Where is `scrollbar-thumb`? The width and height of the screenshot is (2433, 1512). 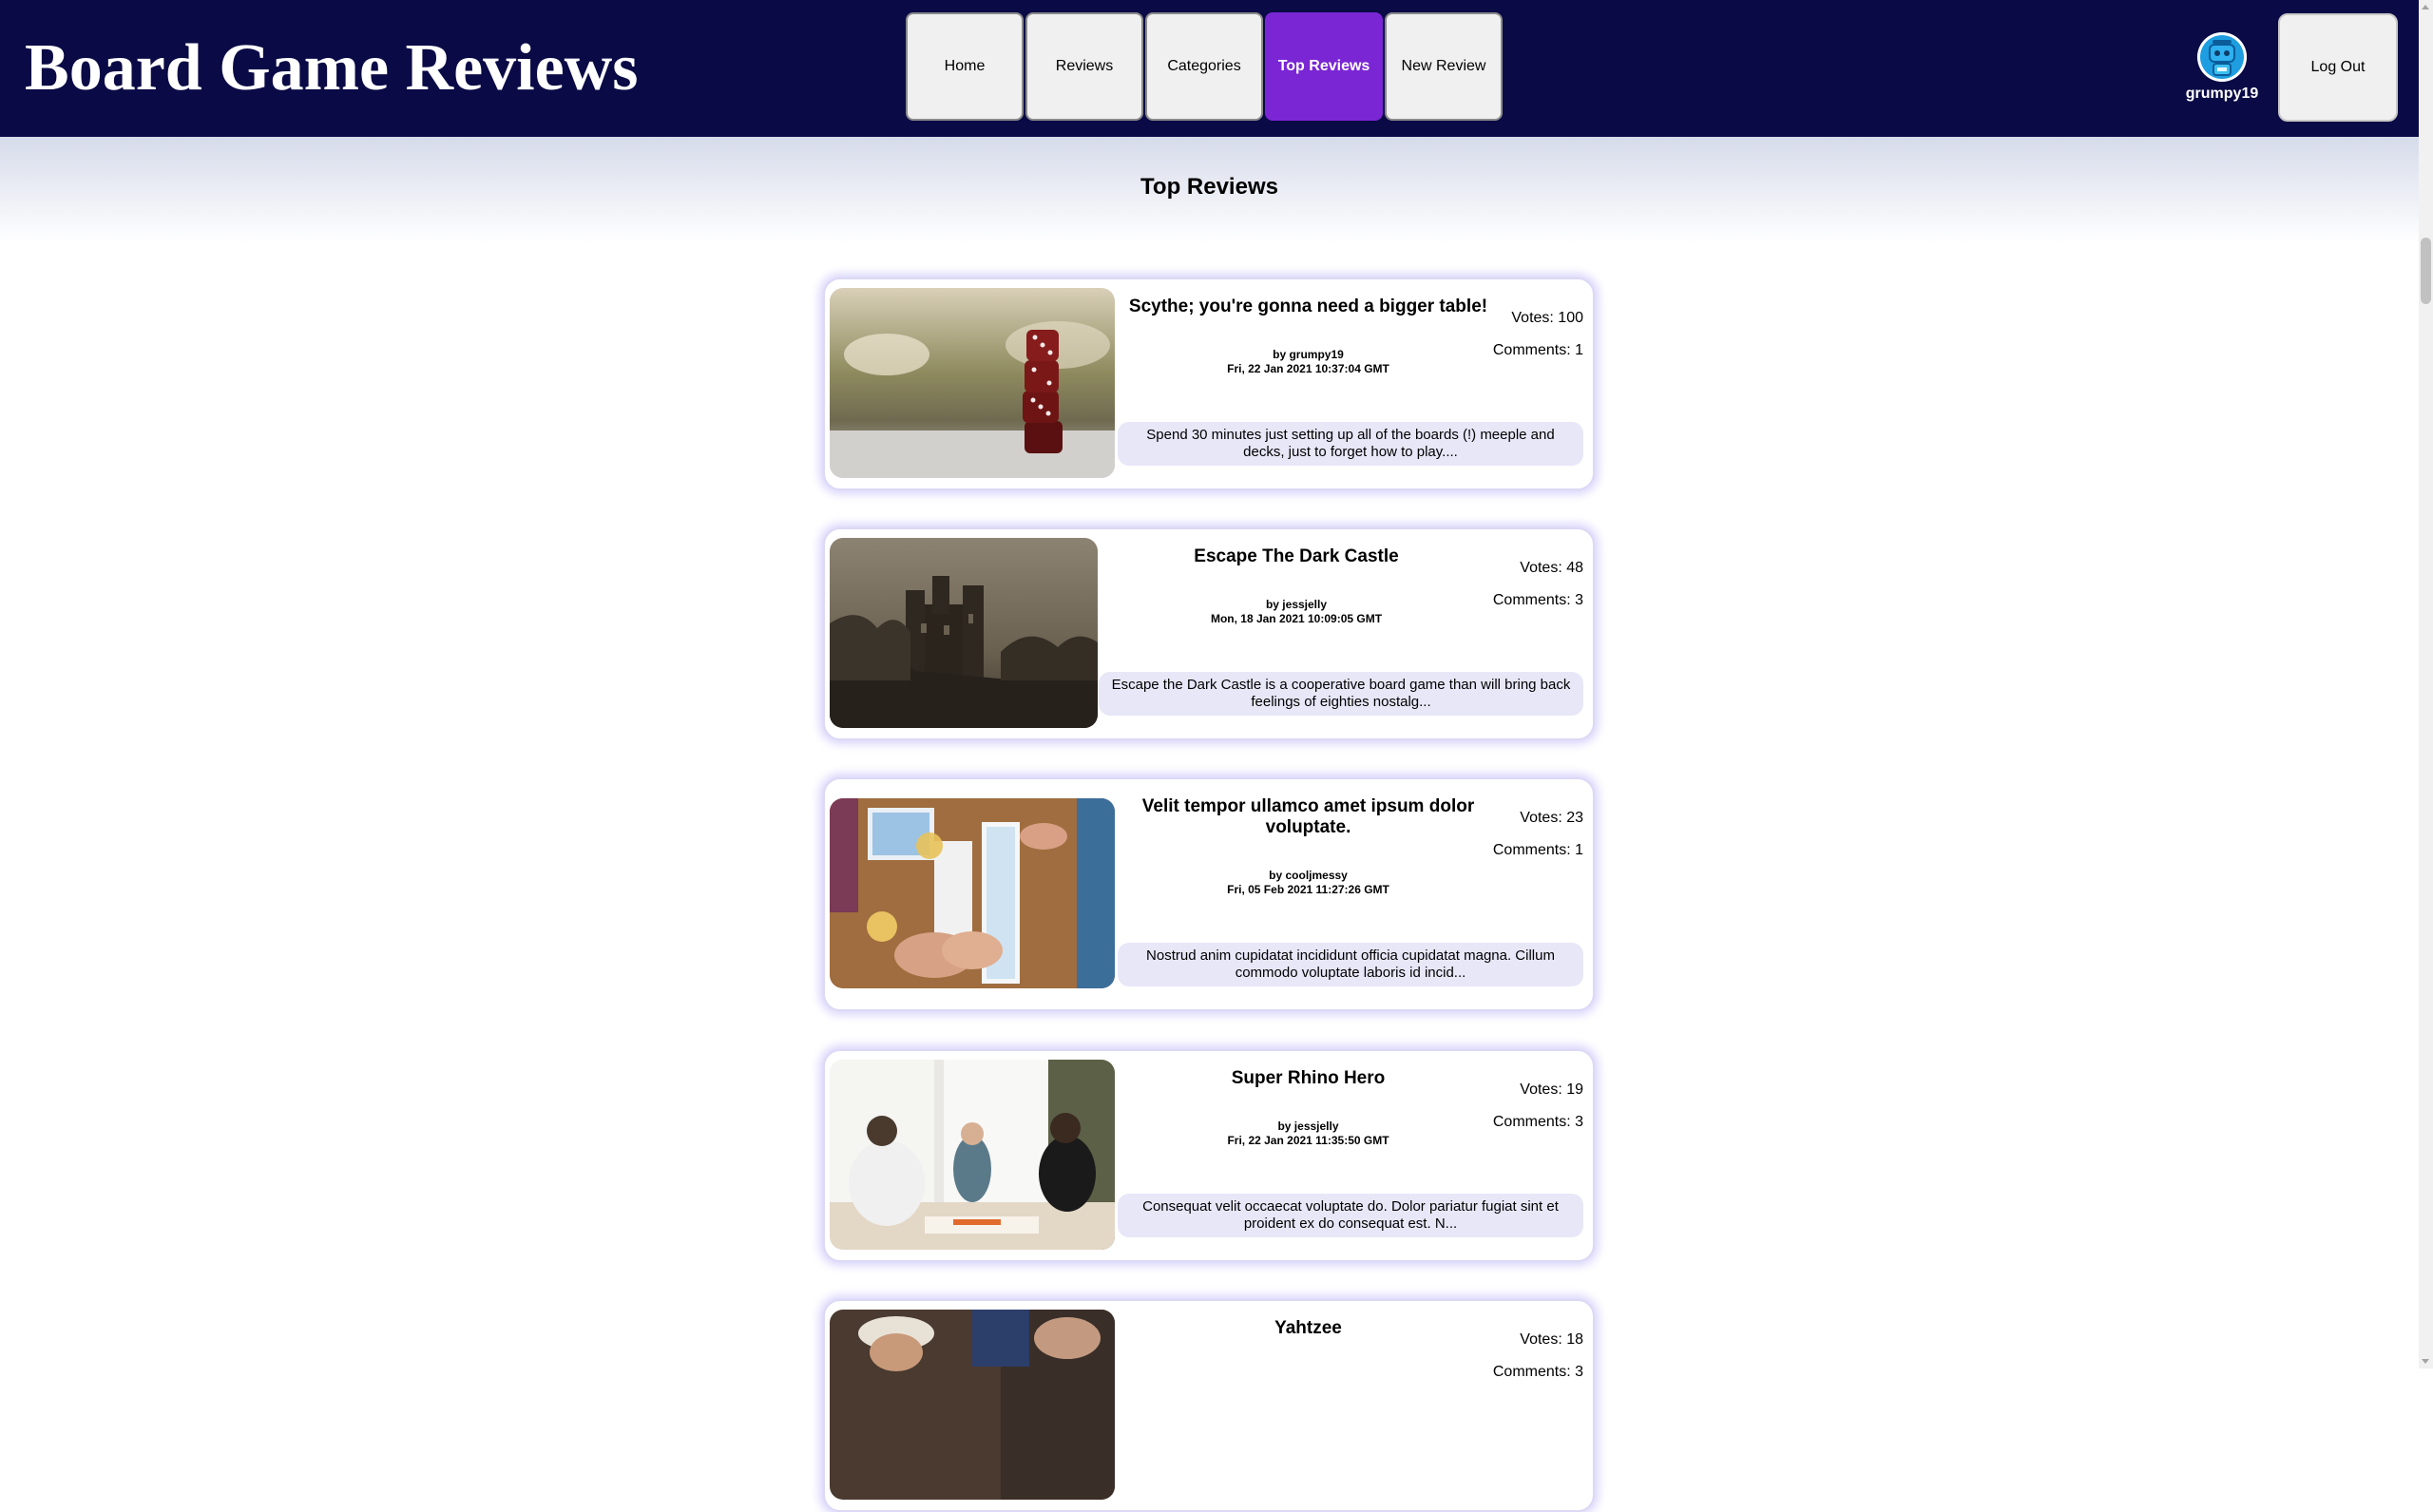 scrollbar-thumb is located at coordinates (2426, 271).